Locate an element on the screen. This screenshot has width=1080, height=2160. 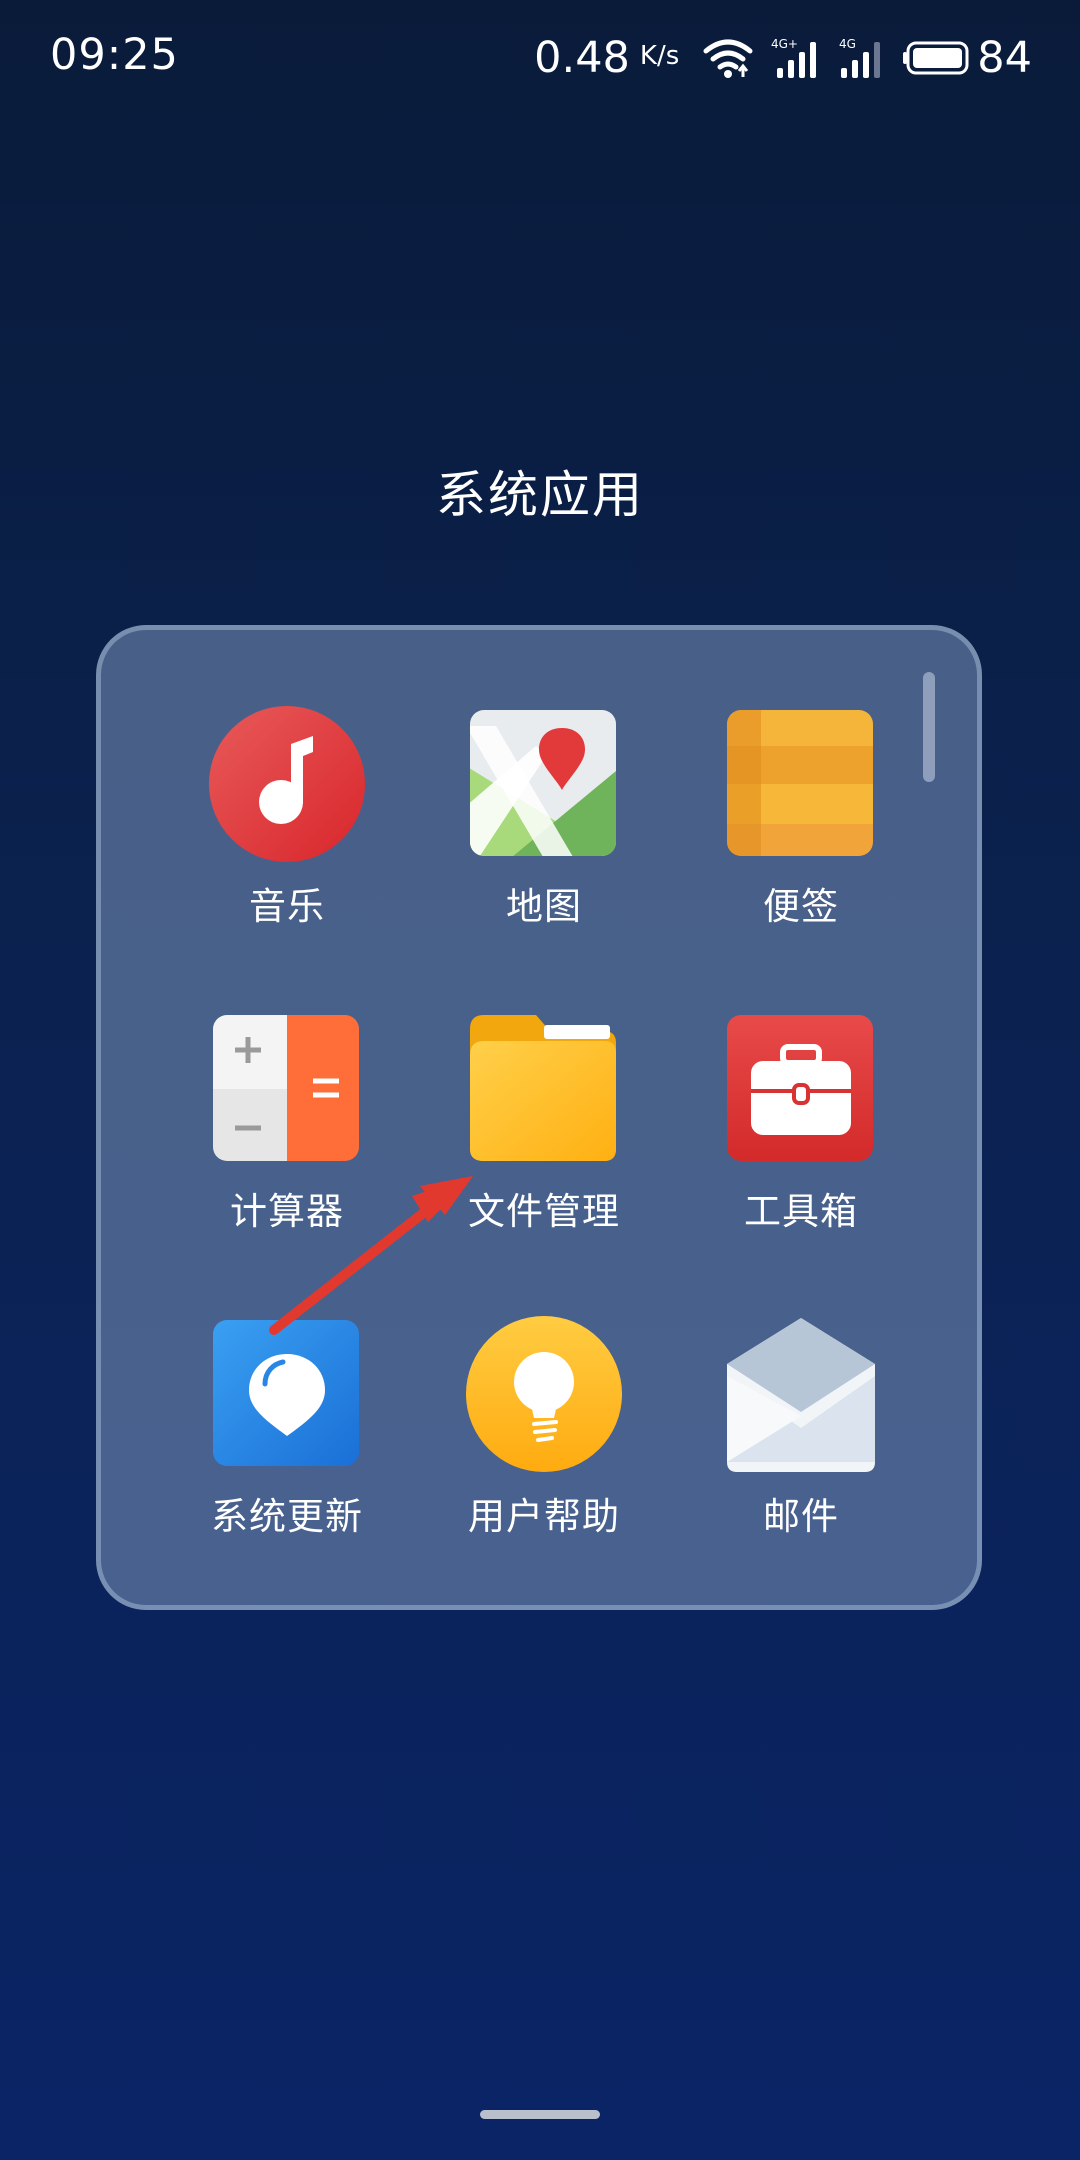
app-label: 工具箱 is located at coordinates (801, 1211).